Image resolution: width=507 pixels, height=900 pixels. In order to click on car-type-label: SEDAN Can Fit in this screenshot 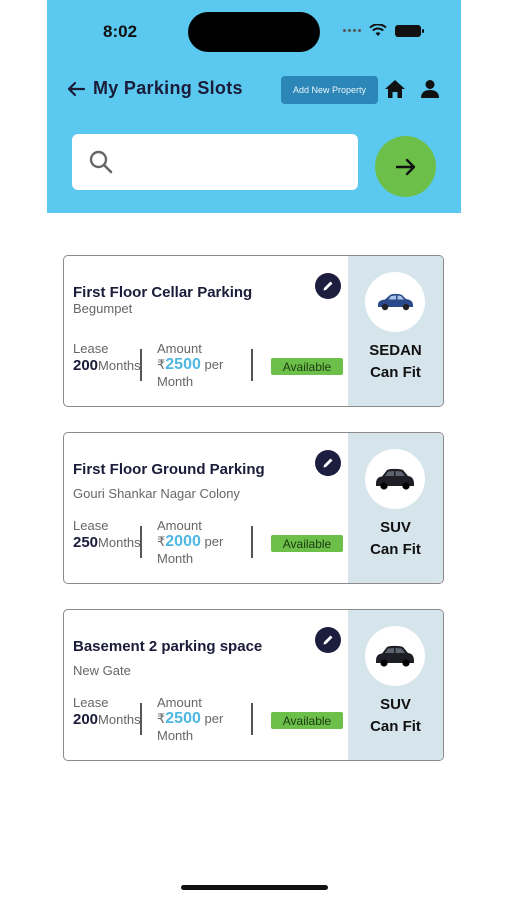, I will do `click(395, 361)`.